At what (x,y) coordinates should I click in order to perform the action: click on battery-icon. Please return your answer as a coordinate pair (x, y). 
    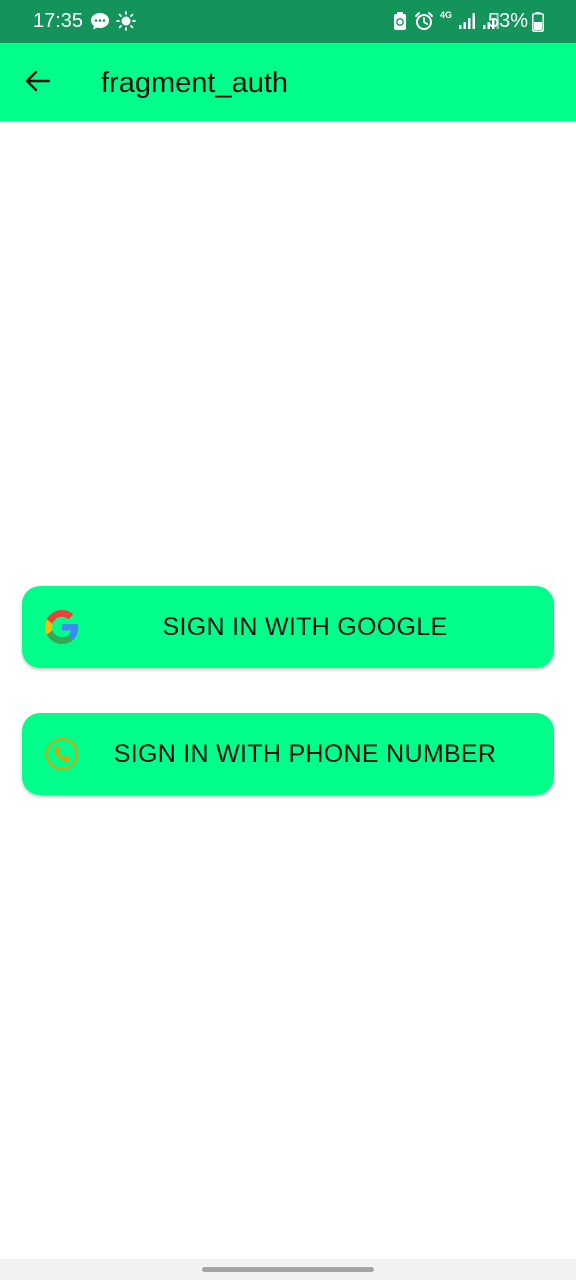
    Looking at the image, I should click on (538, 22).